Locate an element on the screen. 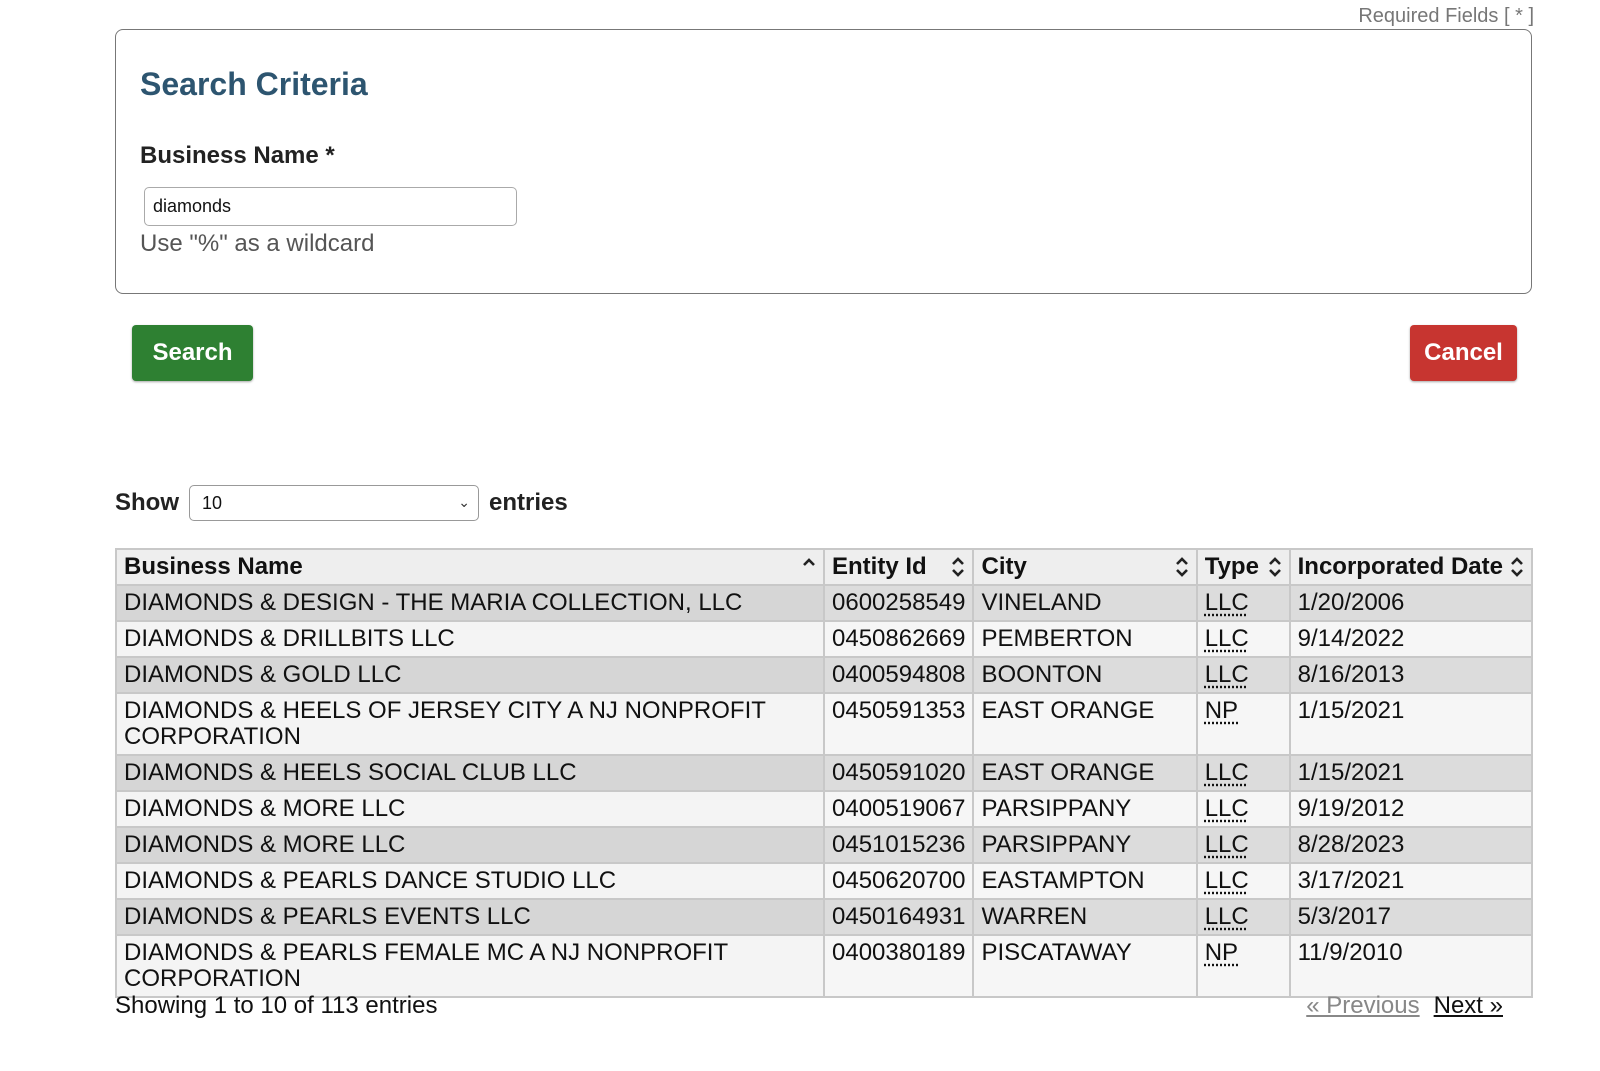  entries-label: entries is located at coordinates (528, 502).